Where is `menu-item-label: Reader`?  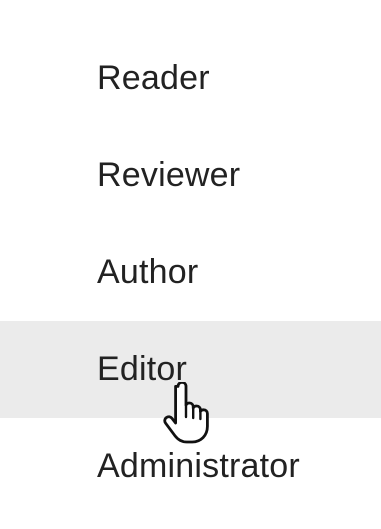
menu-item-label: Reader is located at coordinates (153, 78).